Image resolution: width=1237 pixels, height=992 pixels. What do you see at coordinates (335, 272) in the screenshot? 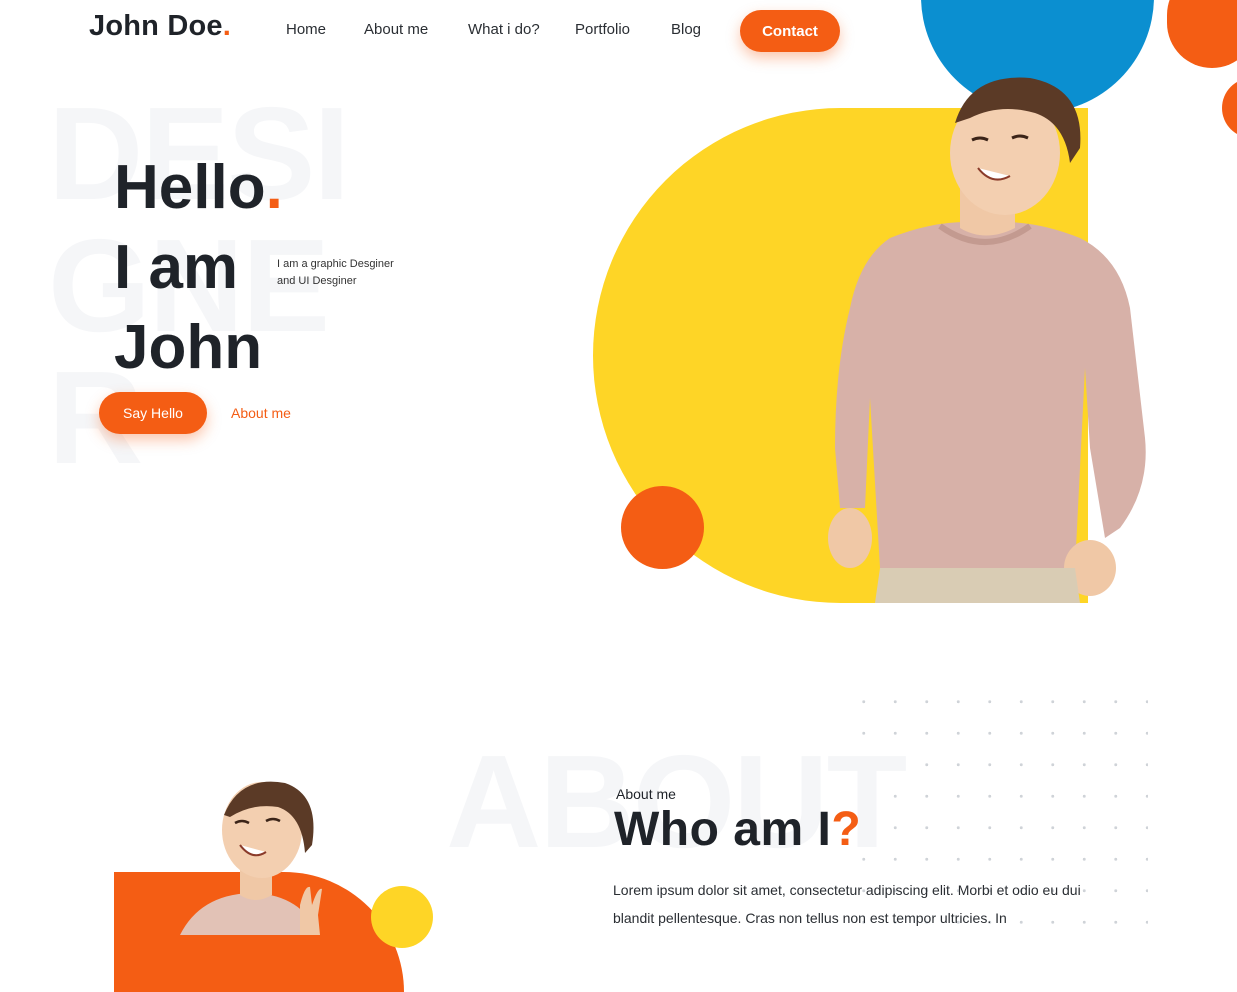
I see `hero-subtitle: I am a graphic Desginer and UI Desginer` at bounding box center [335, 272].